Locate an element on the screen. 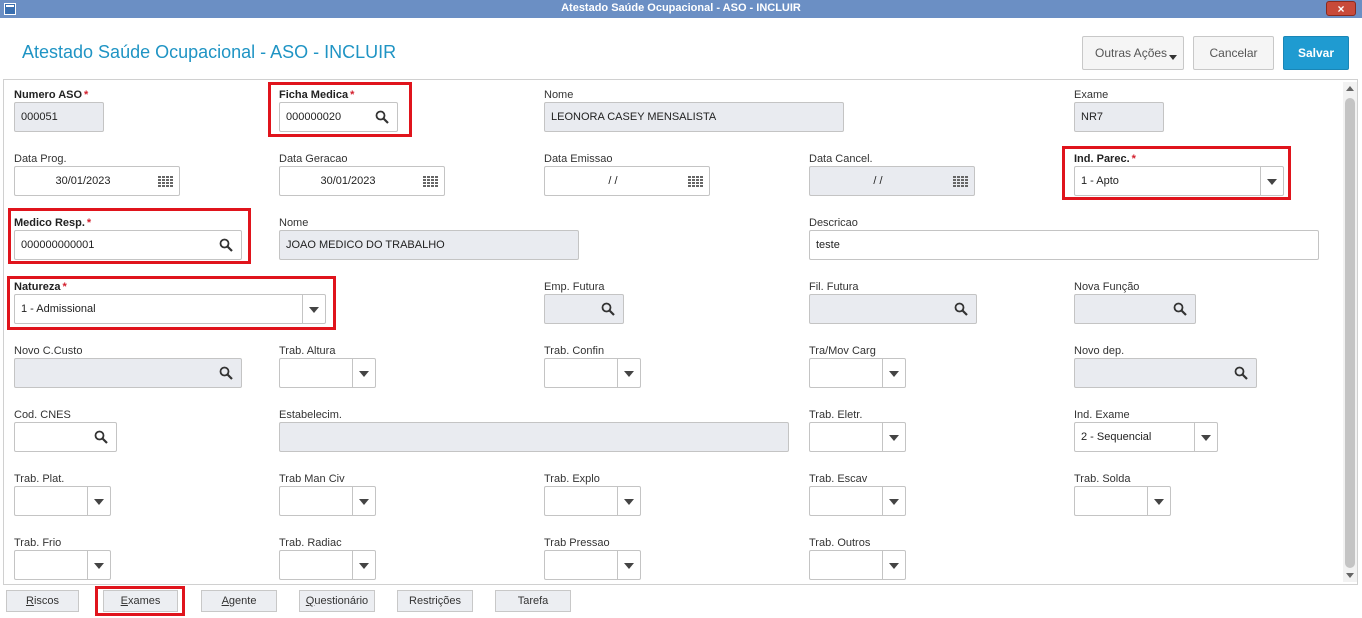 The height and width of the screenshot is (618, 1362). cancel-button: Cancelar is located at coordinates (1233, 53).